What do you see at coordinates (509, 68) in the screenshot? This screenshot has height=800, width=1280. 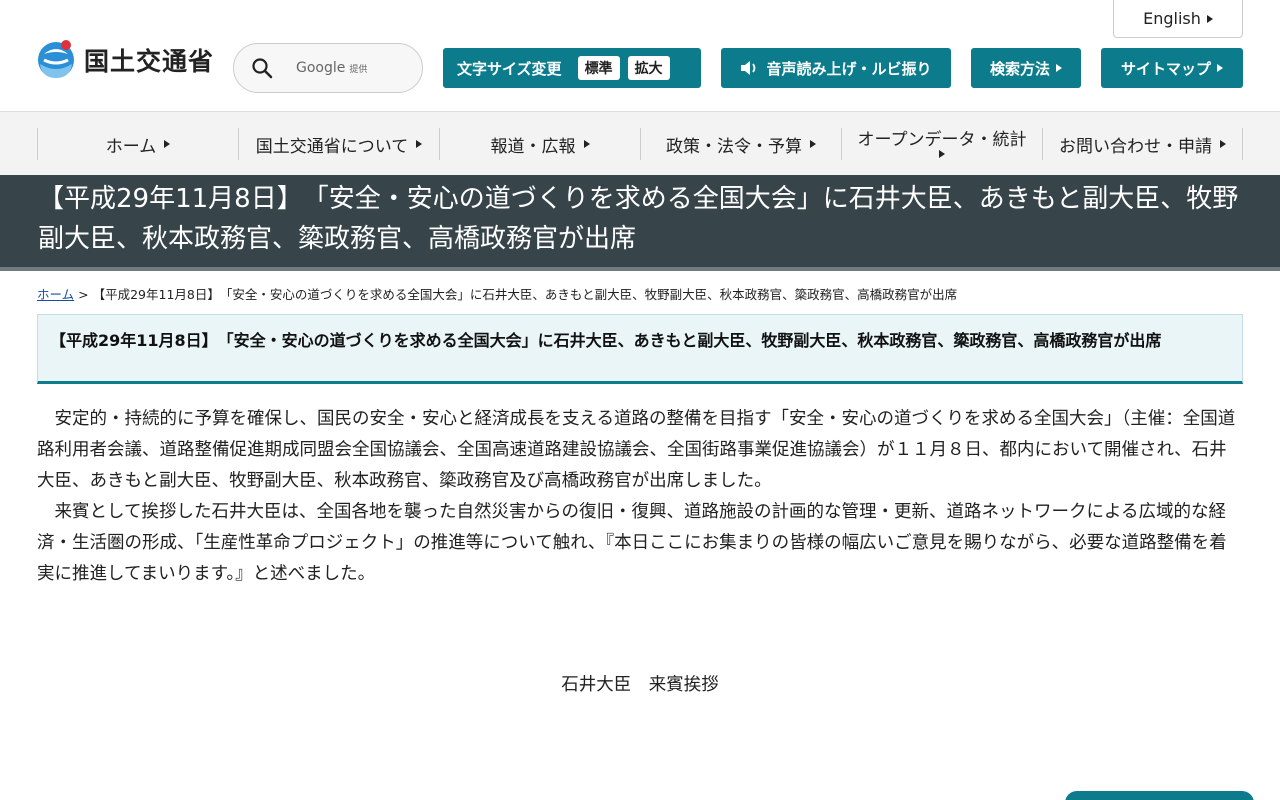 I see `font-size-label: 文字サイズ変更` at bounding box center [509, 68].